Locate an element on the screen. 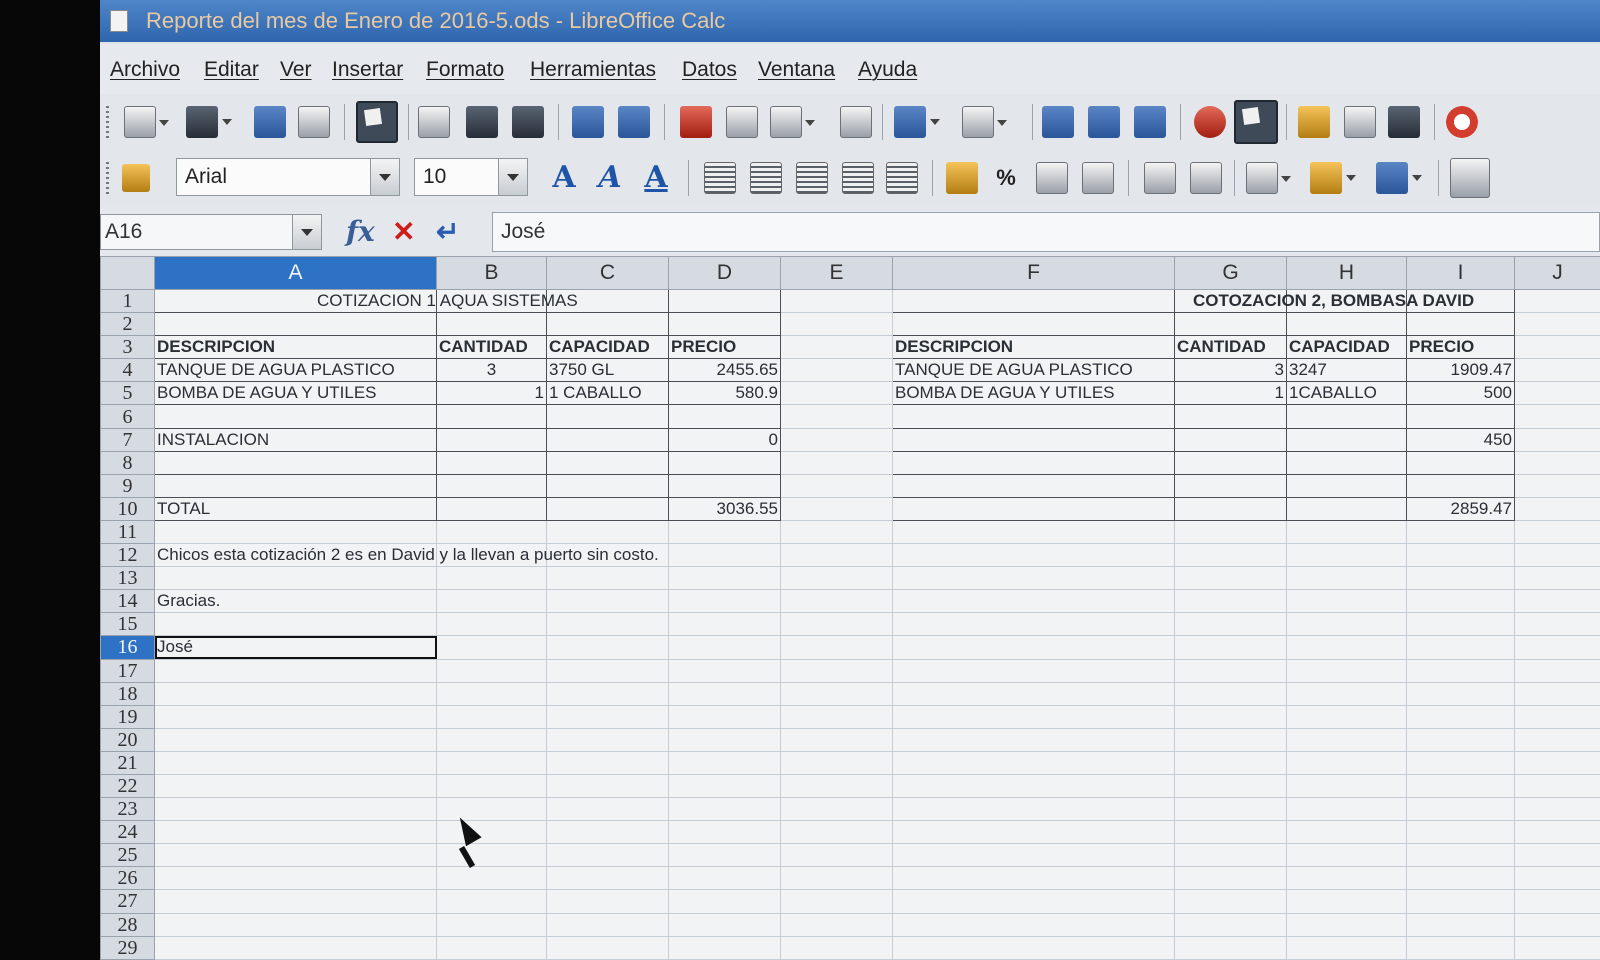 Image resolution: width=1600 pixels, height=960 pixels. cell-b18 is located at coordinates (491, 693).